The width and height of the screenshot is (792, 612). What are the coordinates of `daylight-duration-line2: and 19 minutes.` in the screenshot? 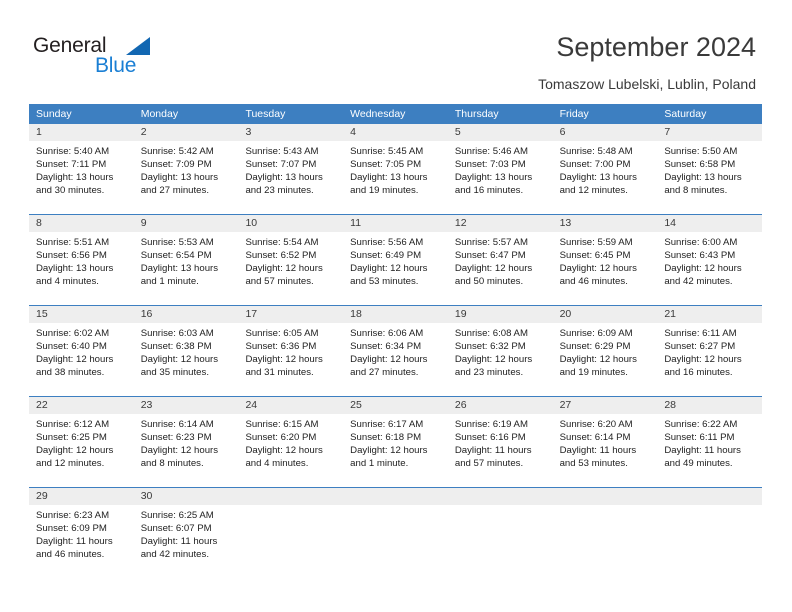 It's located at (384, 191).